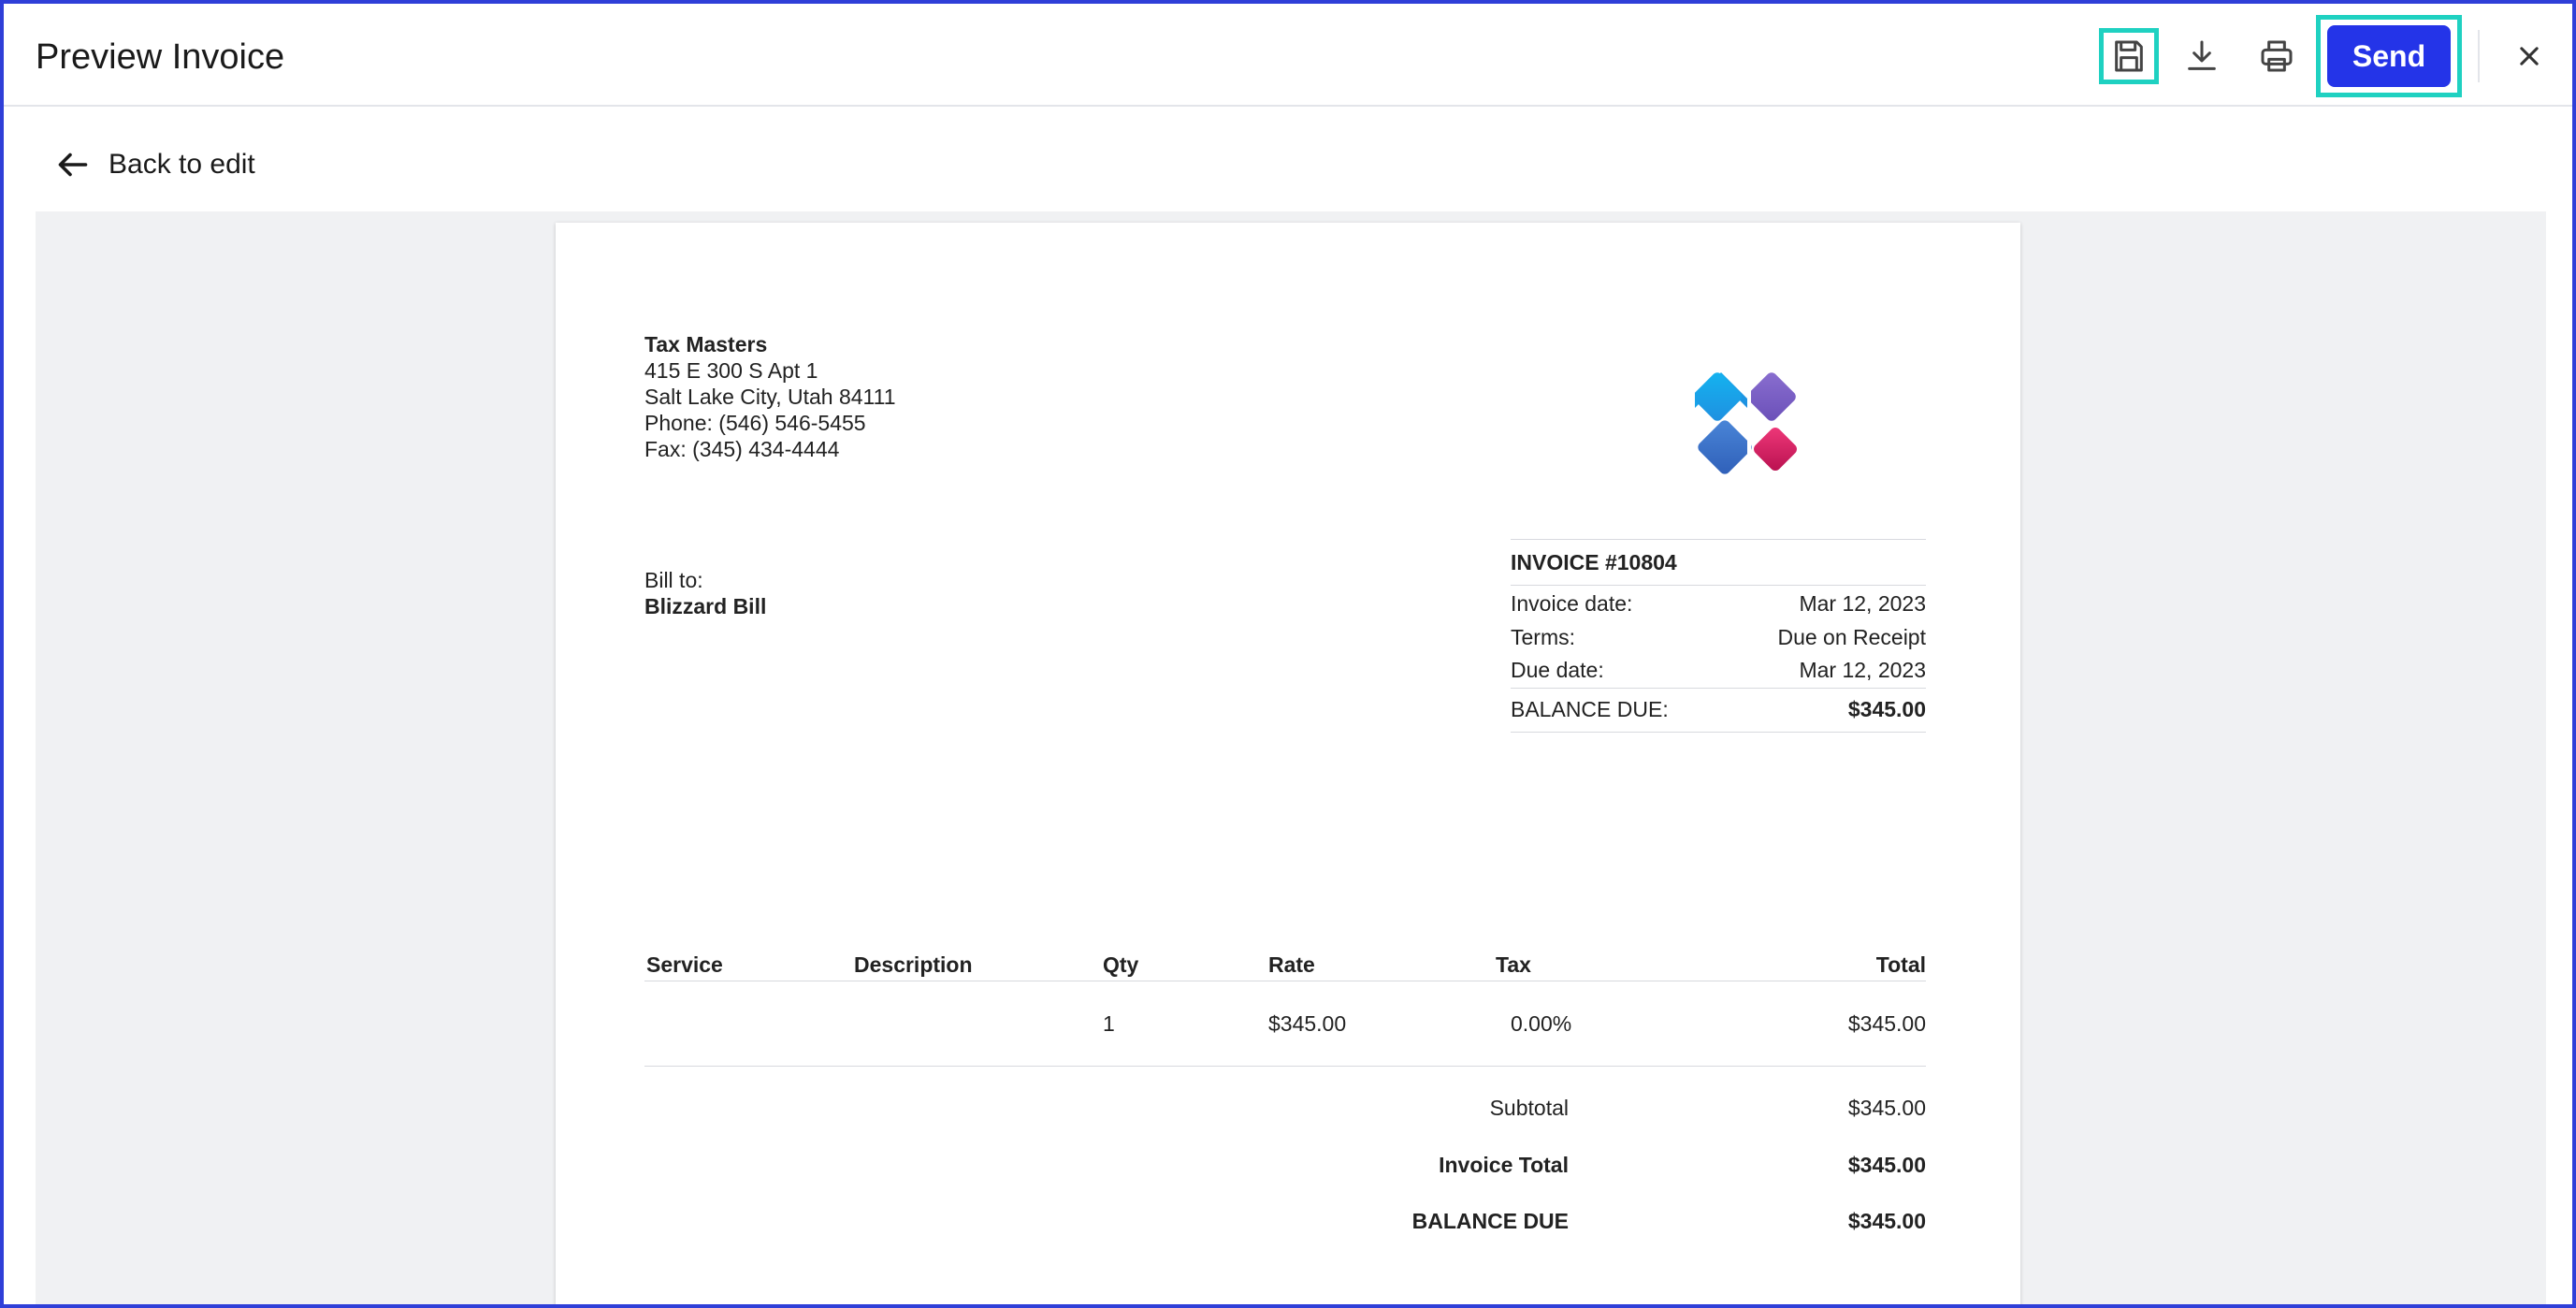 Image resolution: width=2576 pixels, height=1308 pixels. Describe the element at coordinates (1719, 539) in the screenshot. I see `summary-top-rule` at that location.